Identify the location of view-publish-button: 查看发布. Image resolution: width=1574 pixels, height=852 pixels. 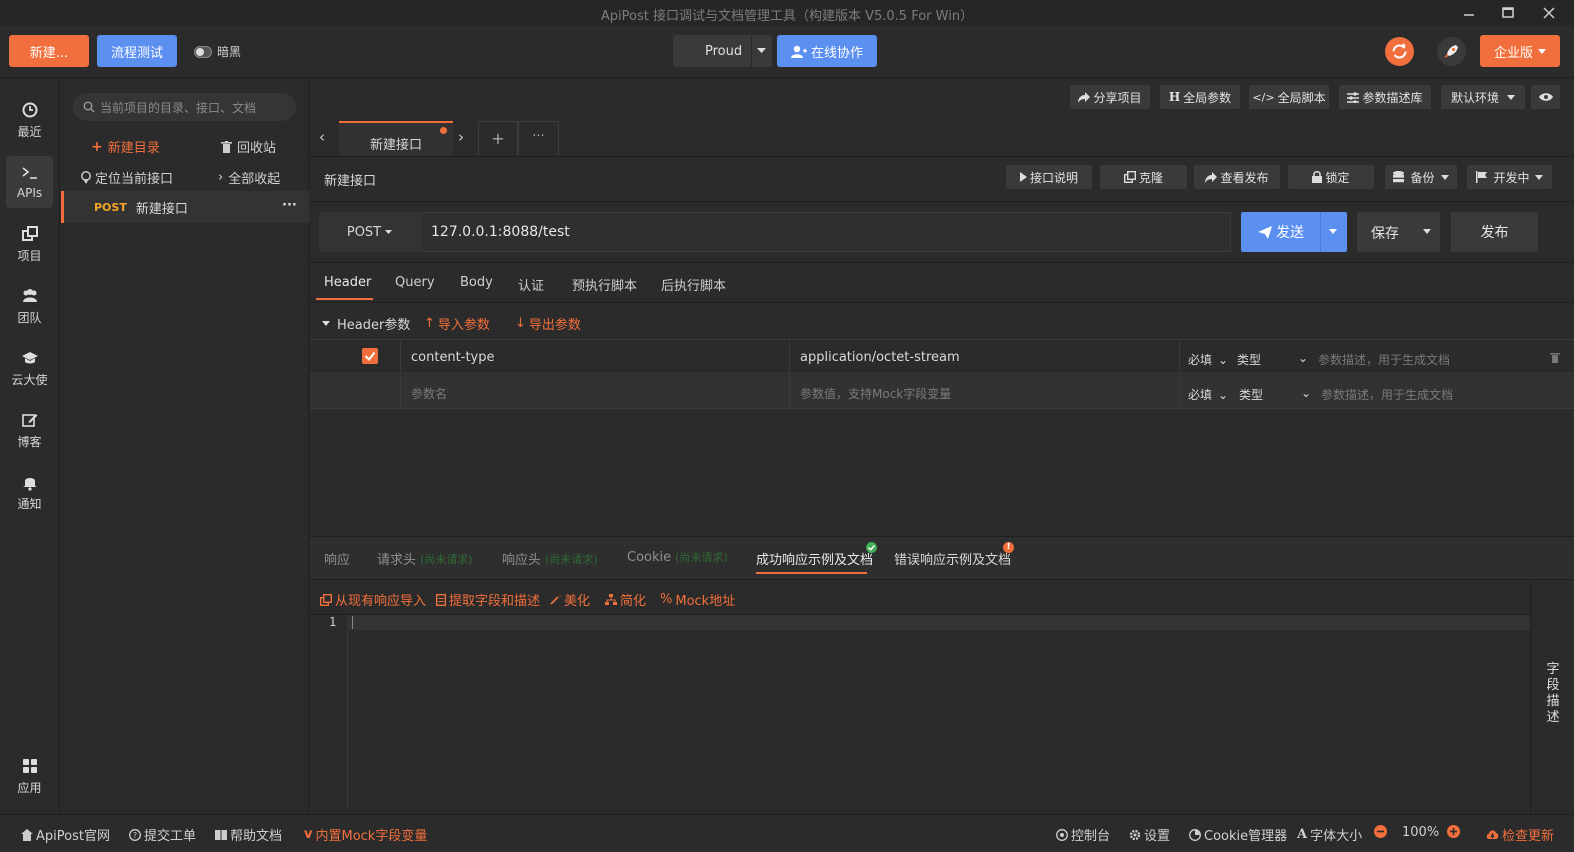
(1237, 177).